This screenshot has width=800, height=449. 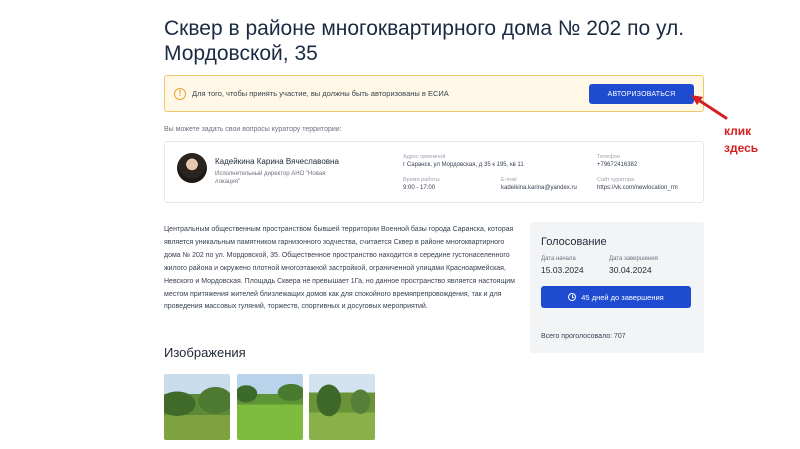 What do you see at coordinates (630, 270) in the screenshot?
I see `end-date: 30.04.2024` at bounding box center [630, 270].